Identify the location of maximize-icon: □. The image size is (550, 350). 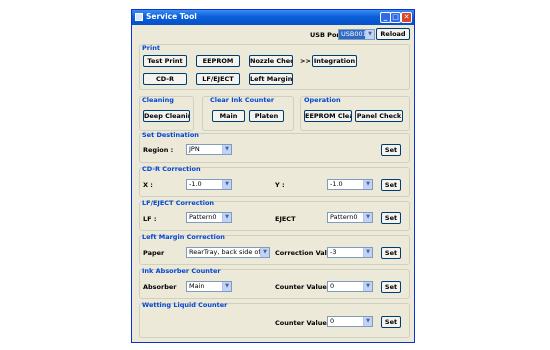
(395, 17).